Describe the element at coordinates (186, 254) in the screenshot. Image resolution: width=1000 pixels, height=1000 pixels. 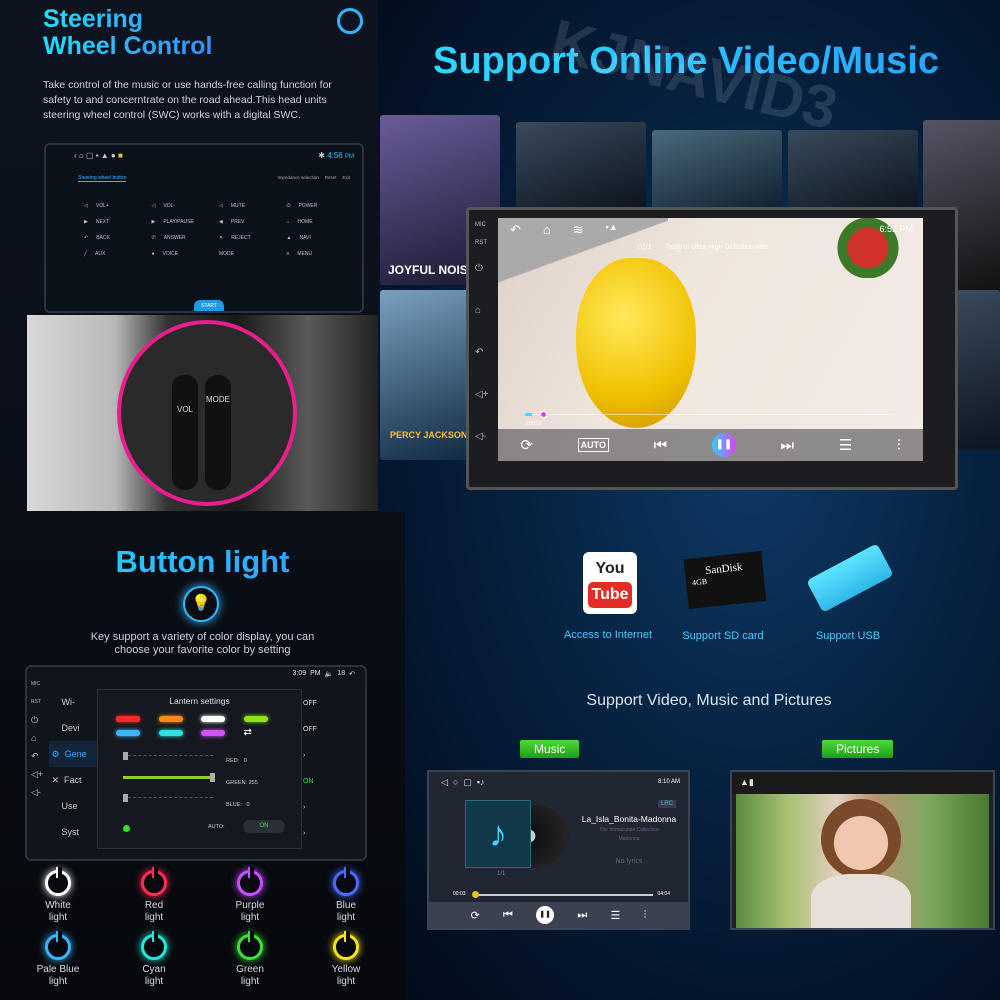
I see `swc-button: ● VOICE` at that location.